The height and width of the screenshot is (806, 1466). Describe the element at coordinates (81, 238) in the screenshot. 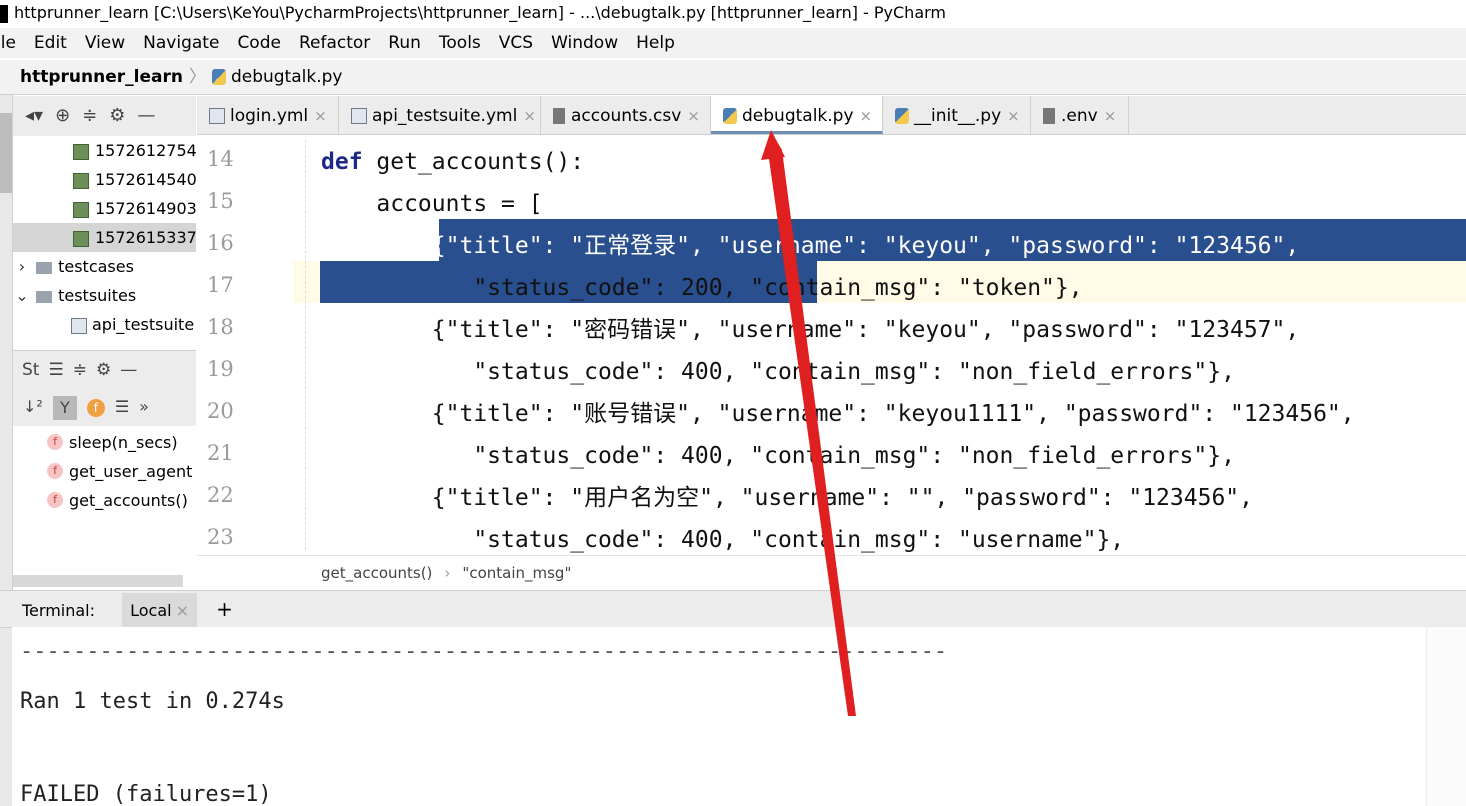

I see `html-report-icon` at that location.